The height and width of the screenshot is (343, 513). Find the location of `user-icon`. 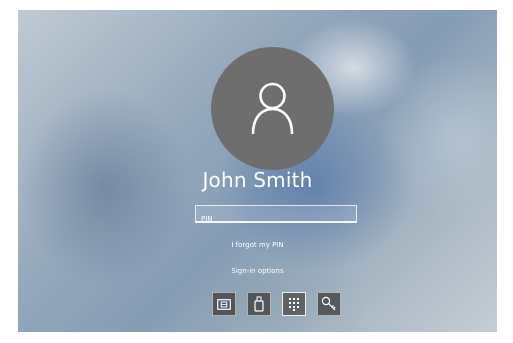

user-icon is located at coordinates (272, 108).